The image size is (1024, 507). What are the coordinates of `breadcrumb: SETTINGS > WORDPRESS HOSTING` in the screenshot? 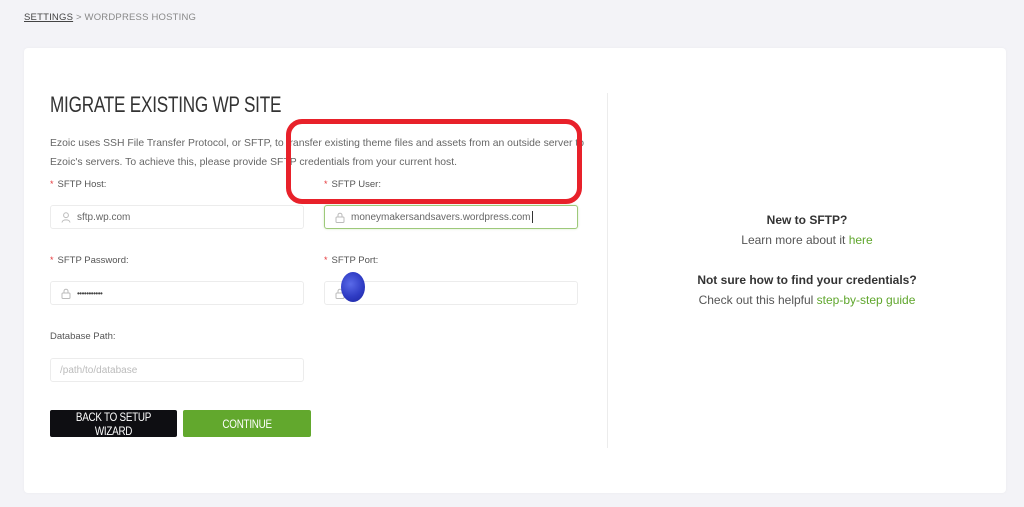 It's located at (110, 17).